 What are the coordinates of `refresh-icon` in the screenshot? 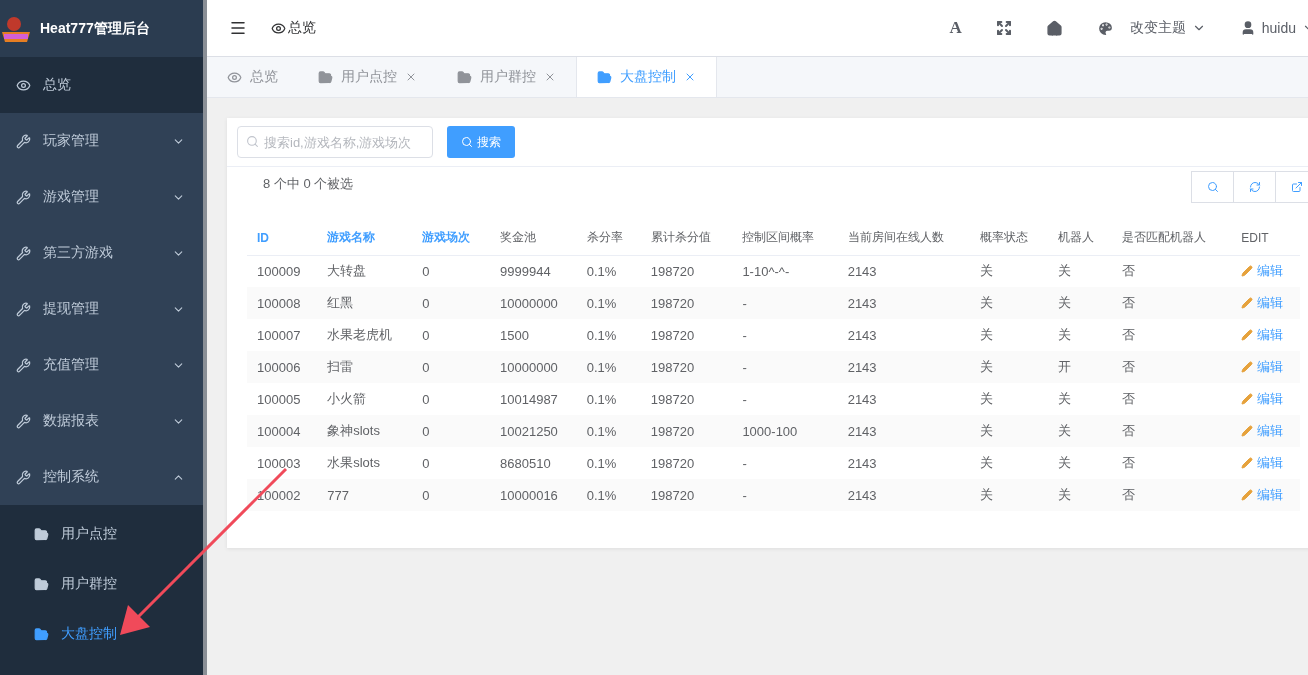 It's located at (1254, 187).